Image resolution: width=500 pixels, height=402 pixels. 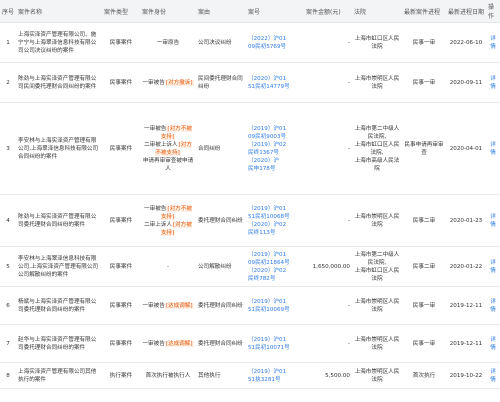 I want to click on case-role: 一审被告[达成调解], so click(x=168, y=306).